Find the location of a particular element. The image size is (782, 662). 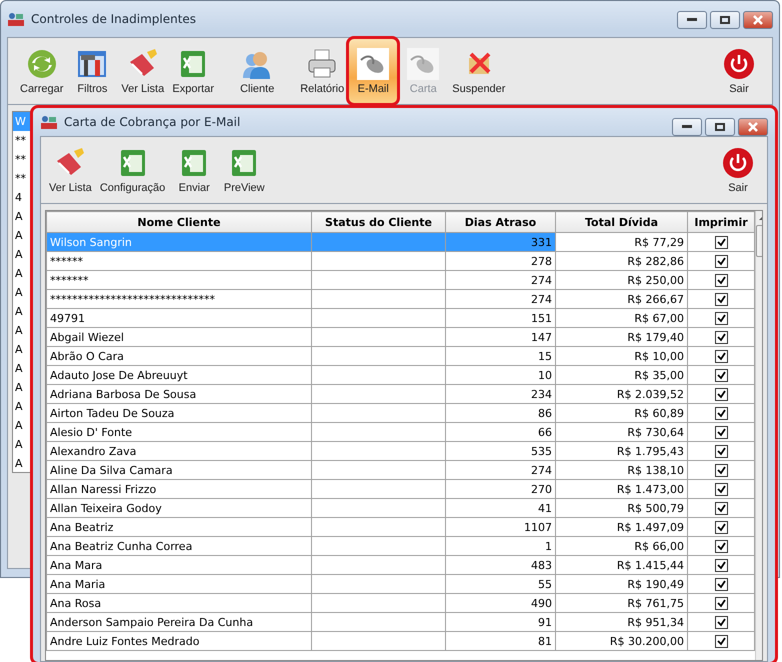

toolbar-button: E-Mail is located at coordinates (373, 71).